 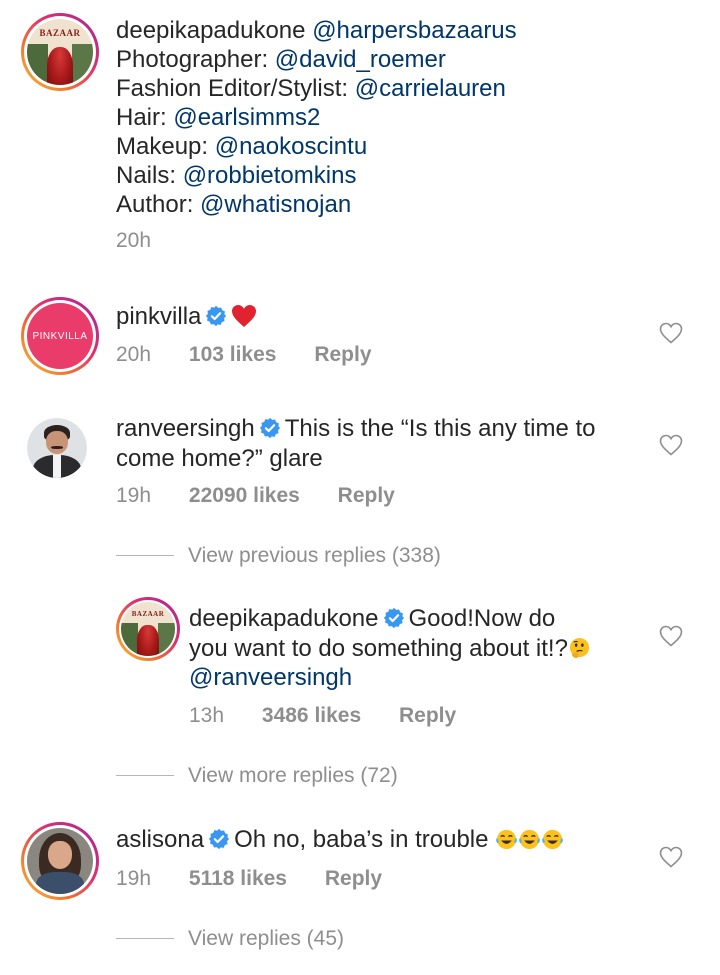 What do you see at coordinates (158, 204) in the screenshot?
I see `caption-label: Author:` at bounding box center [158, 204].